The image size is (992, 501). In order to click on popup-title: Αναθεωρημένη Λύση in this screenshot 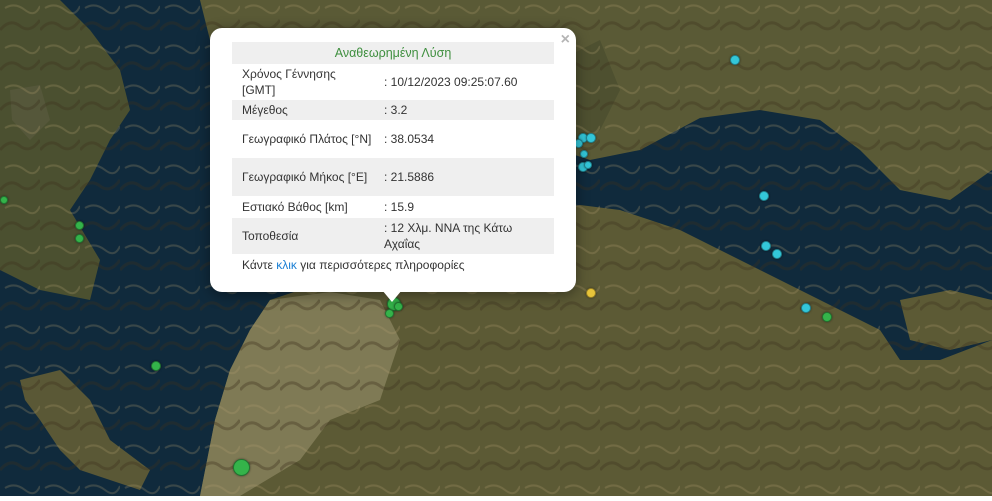, I will do `click(393, 53)`.